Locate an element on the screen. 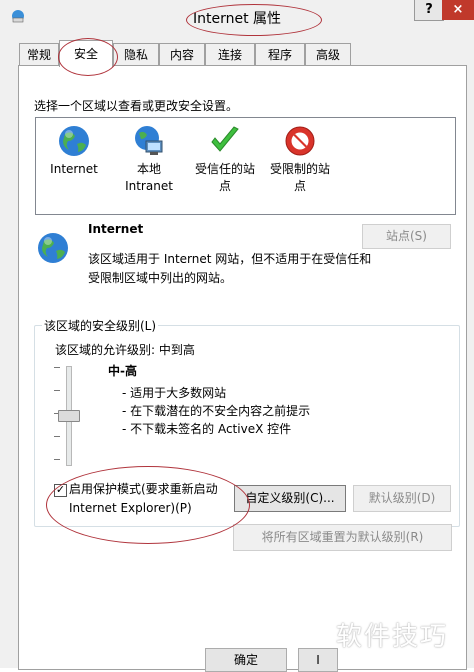 The height and width of the screenshot is (672, 474). zone-title: Internet is located at coordinates (116, 229).